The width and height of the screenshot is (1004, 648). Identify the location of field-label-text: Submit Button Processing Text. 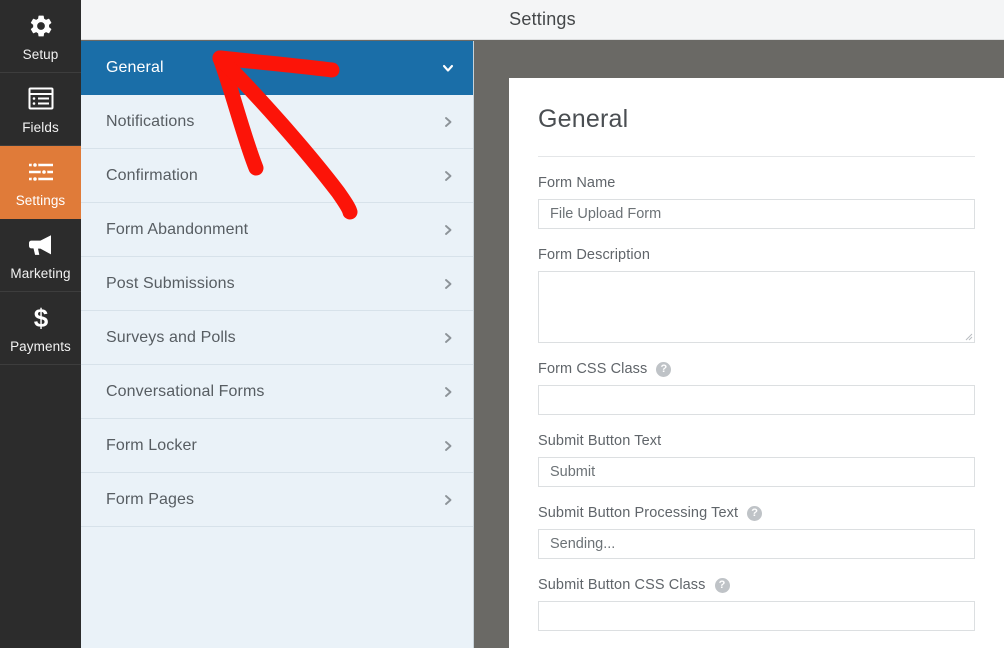
(638, 513).